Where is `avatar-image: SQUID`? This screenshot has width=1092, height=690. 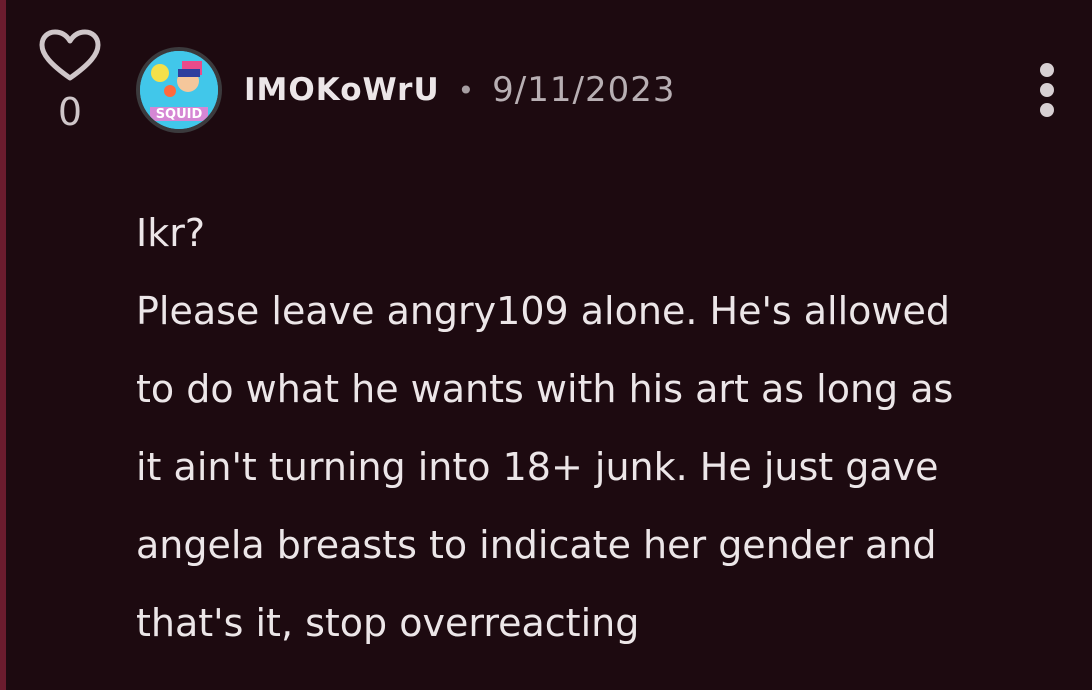 avatar-image: SQUID is located at coordinates (179, 90).